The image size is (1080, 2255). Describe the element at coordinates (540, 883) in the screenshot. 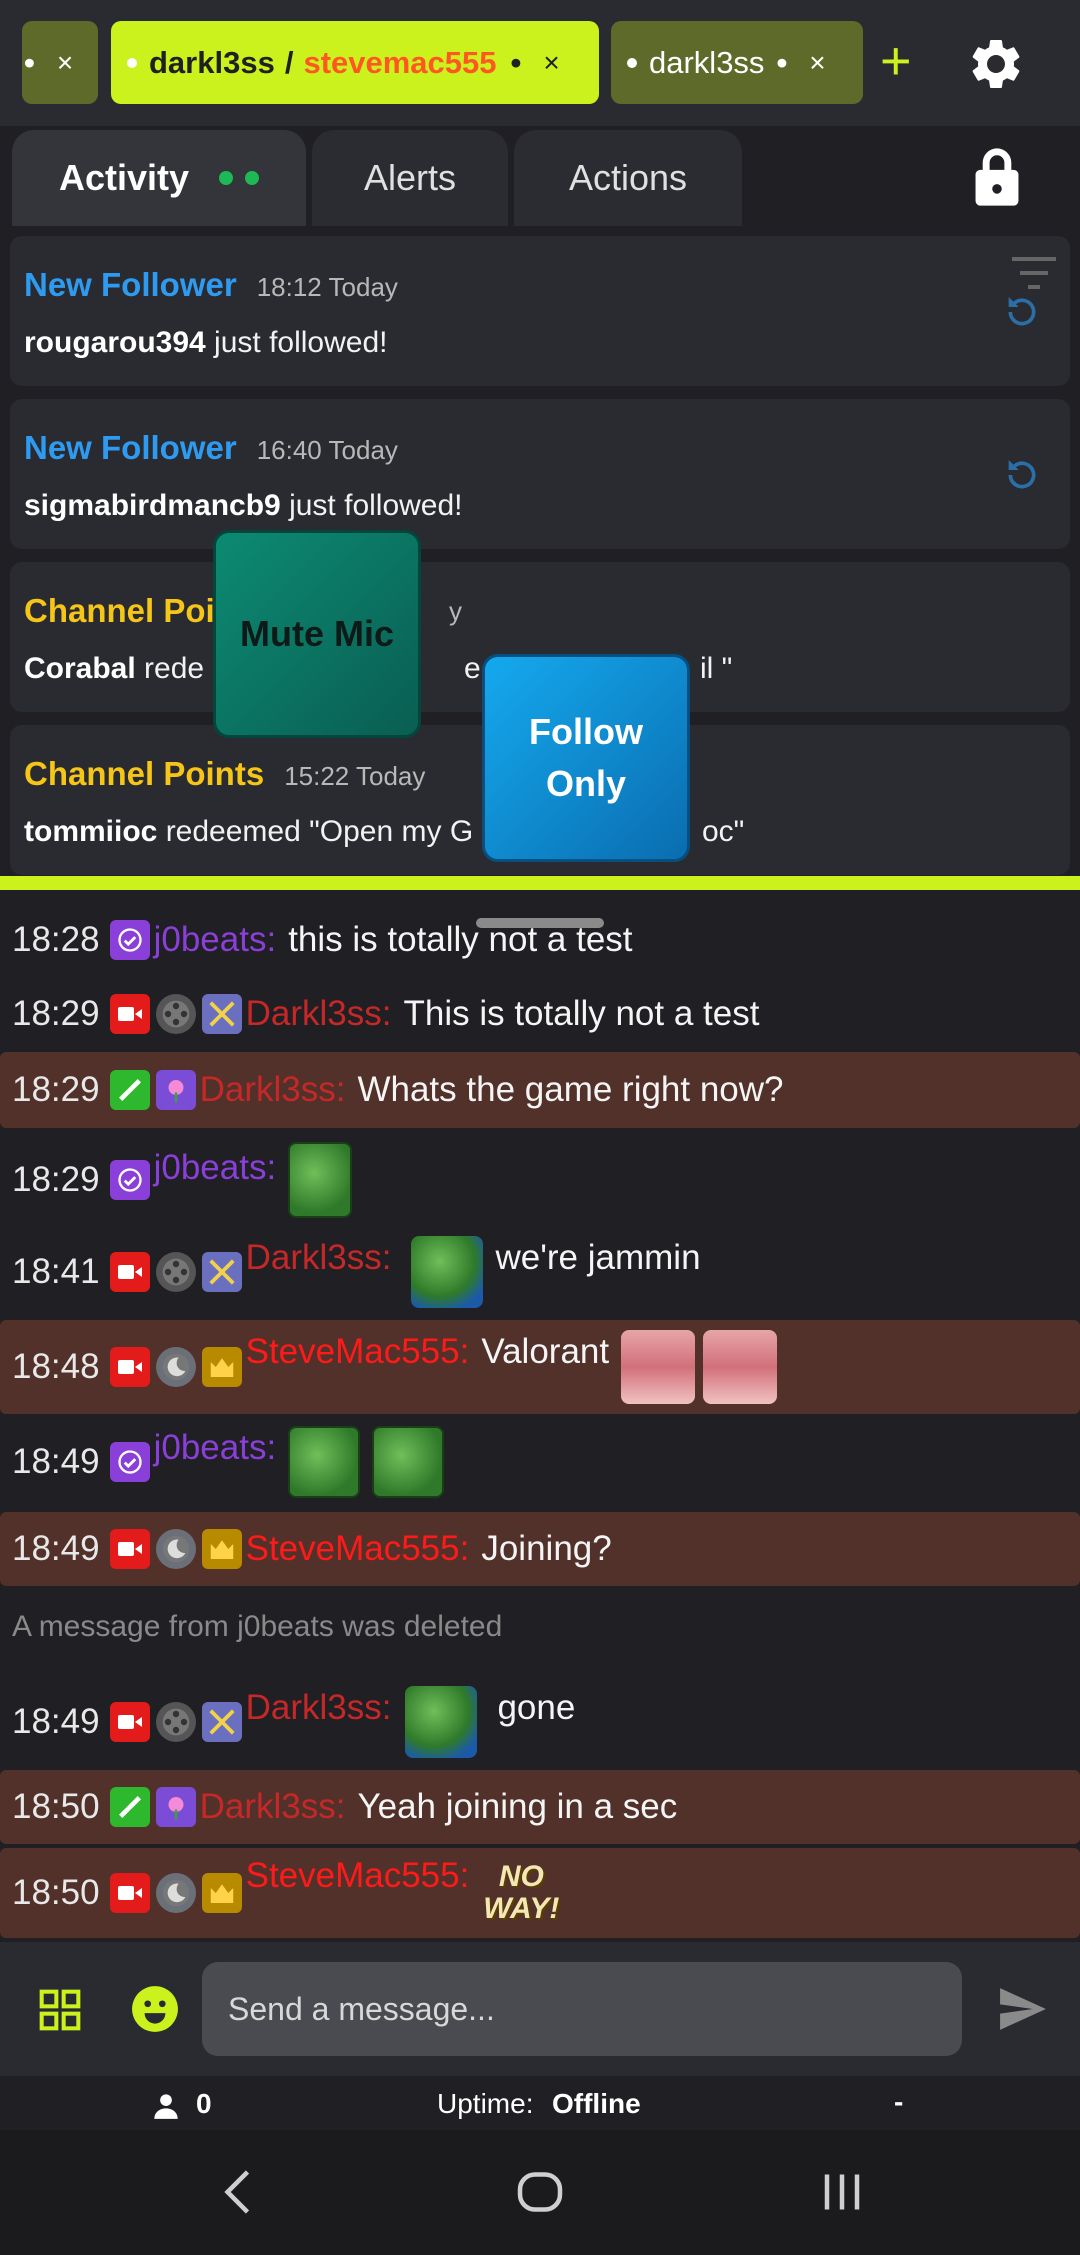

I see `panel-divider` at that location.